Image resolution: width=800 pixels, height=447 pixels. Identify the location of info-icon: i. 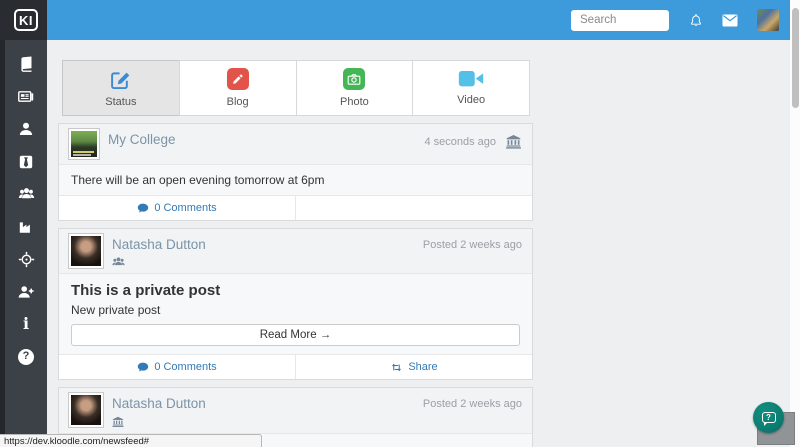
(26, 324).